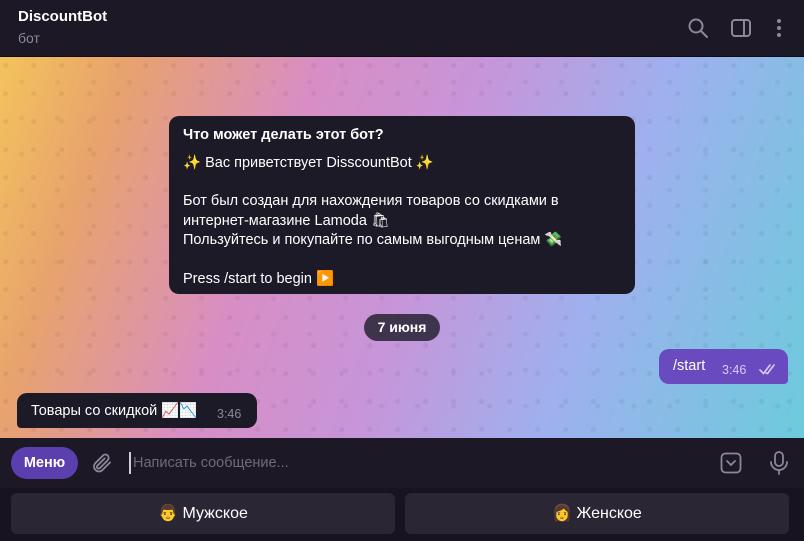 The image size is (804, 541). What do you see at coordinates (731, 463) in the screenshot?
I see `bot-keyboard-toggle-icon` at bounding box center [731, 463].